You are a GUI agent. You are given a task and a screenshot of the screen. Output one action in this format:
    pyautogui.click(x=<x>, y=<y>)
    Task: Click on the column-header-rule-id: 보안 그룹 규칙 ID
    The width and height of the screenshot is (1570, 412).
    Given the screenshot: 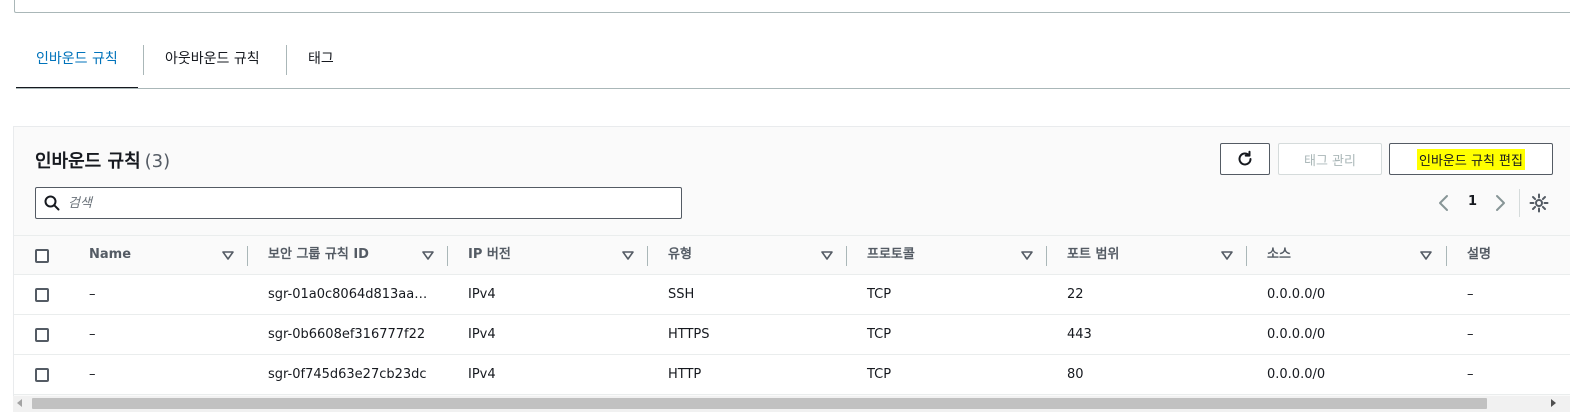 What is the action you would take?
    pyautogui.click(x=318, y=256)
    